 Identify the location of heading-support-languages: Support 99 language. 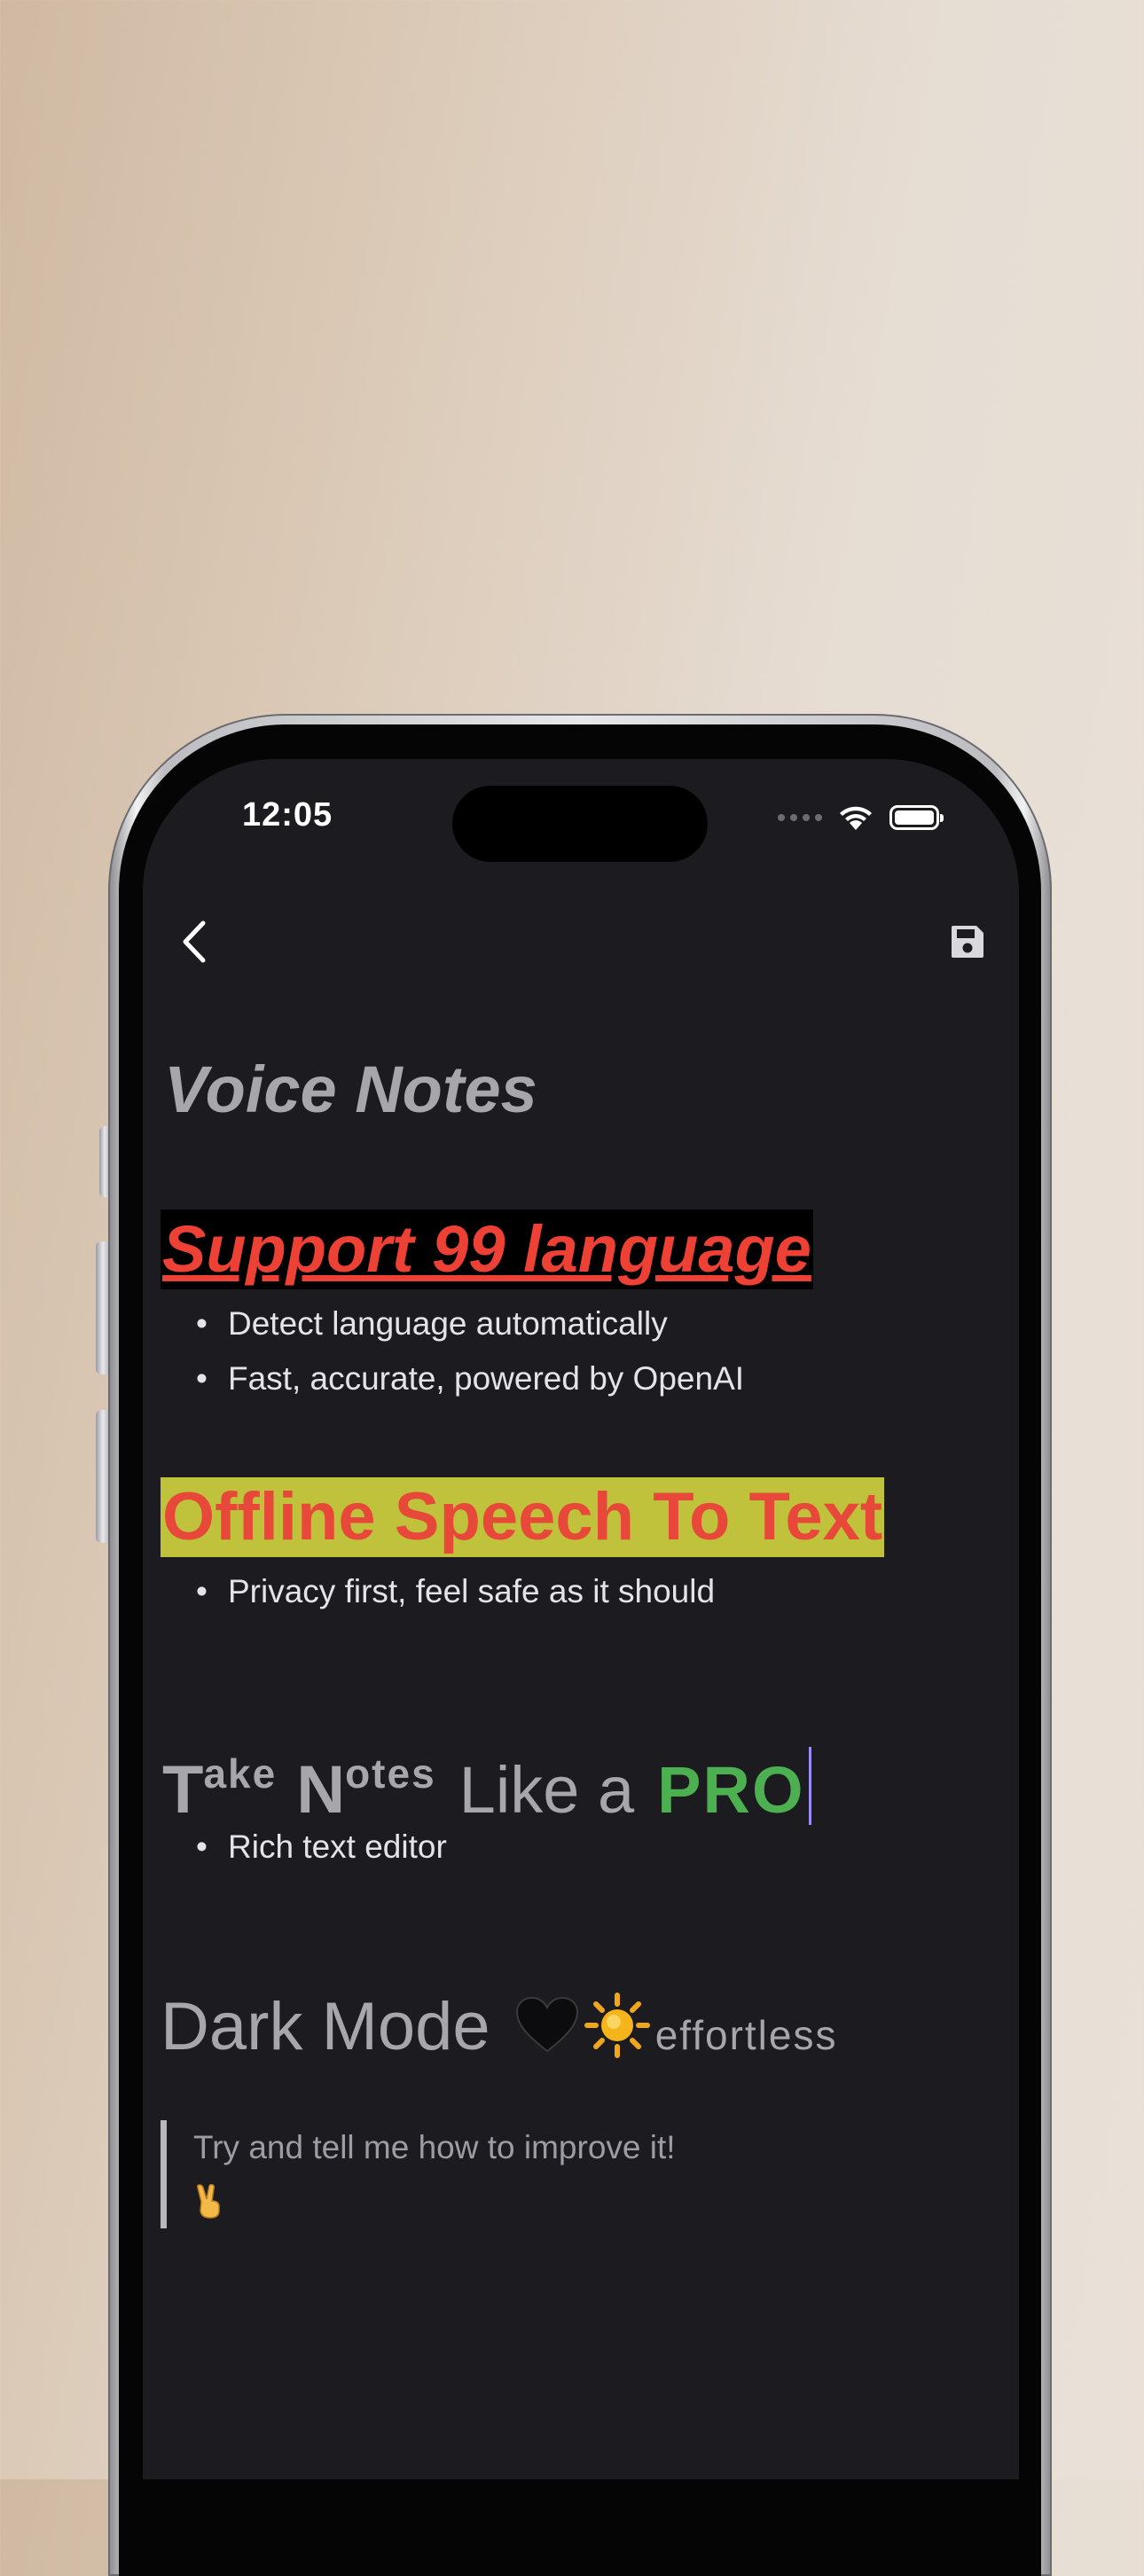
(487, 1249).